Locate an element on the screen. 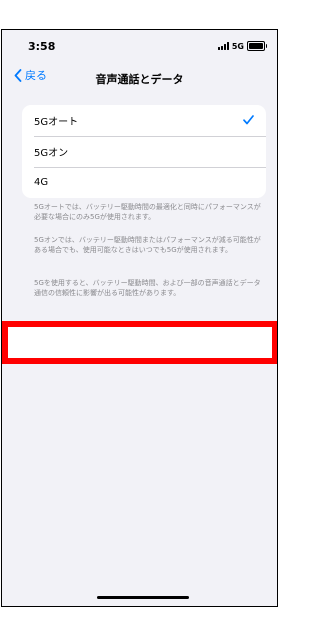  option-label: 5Gオート is located at coordinates (56, 122).